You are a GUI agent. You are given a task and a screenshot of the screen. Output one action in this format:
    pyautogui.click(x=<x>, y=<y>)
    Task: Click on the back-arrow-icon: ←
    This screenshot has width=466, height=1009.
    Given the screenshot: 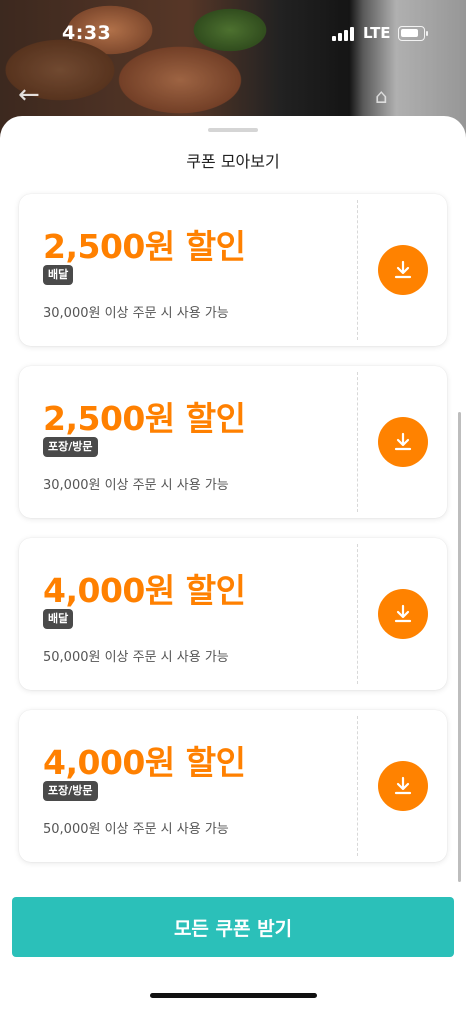 What is the action you would take?
    pyautogui.click(x=29, y=95)
    